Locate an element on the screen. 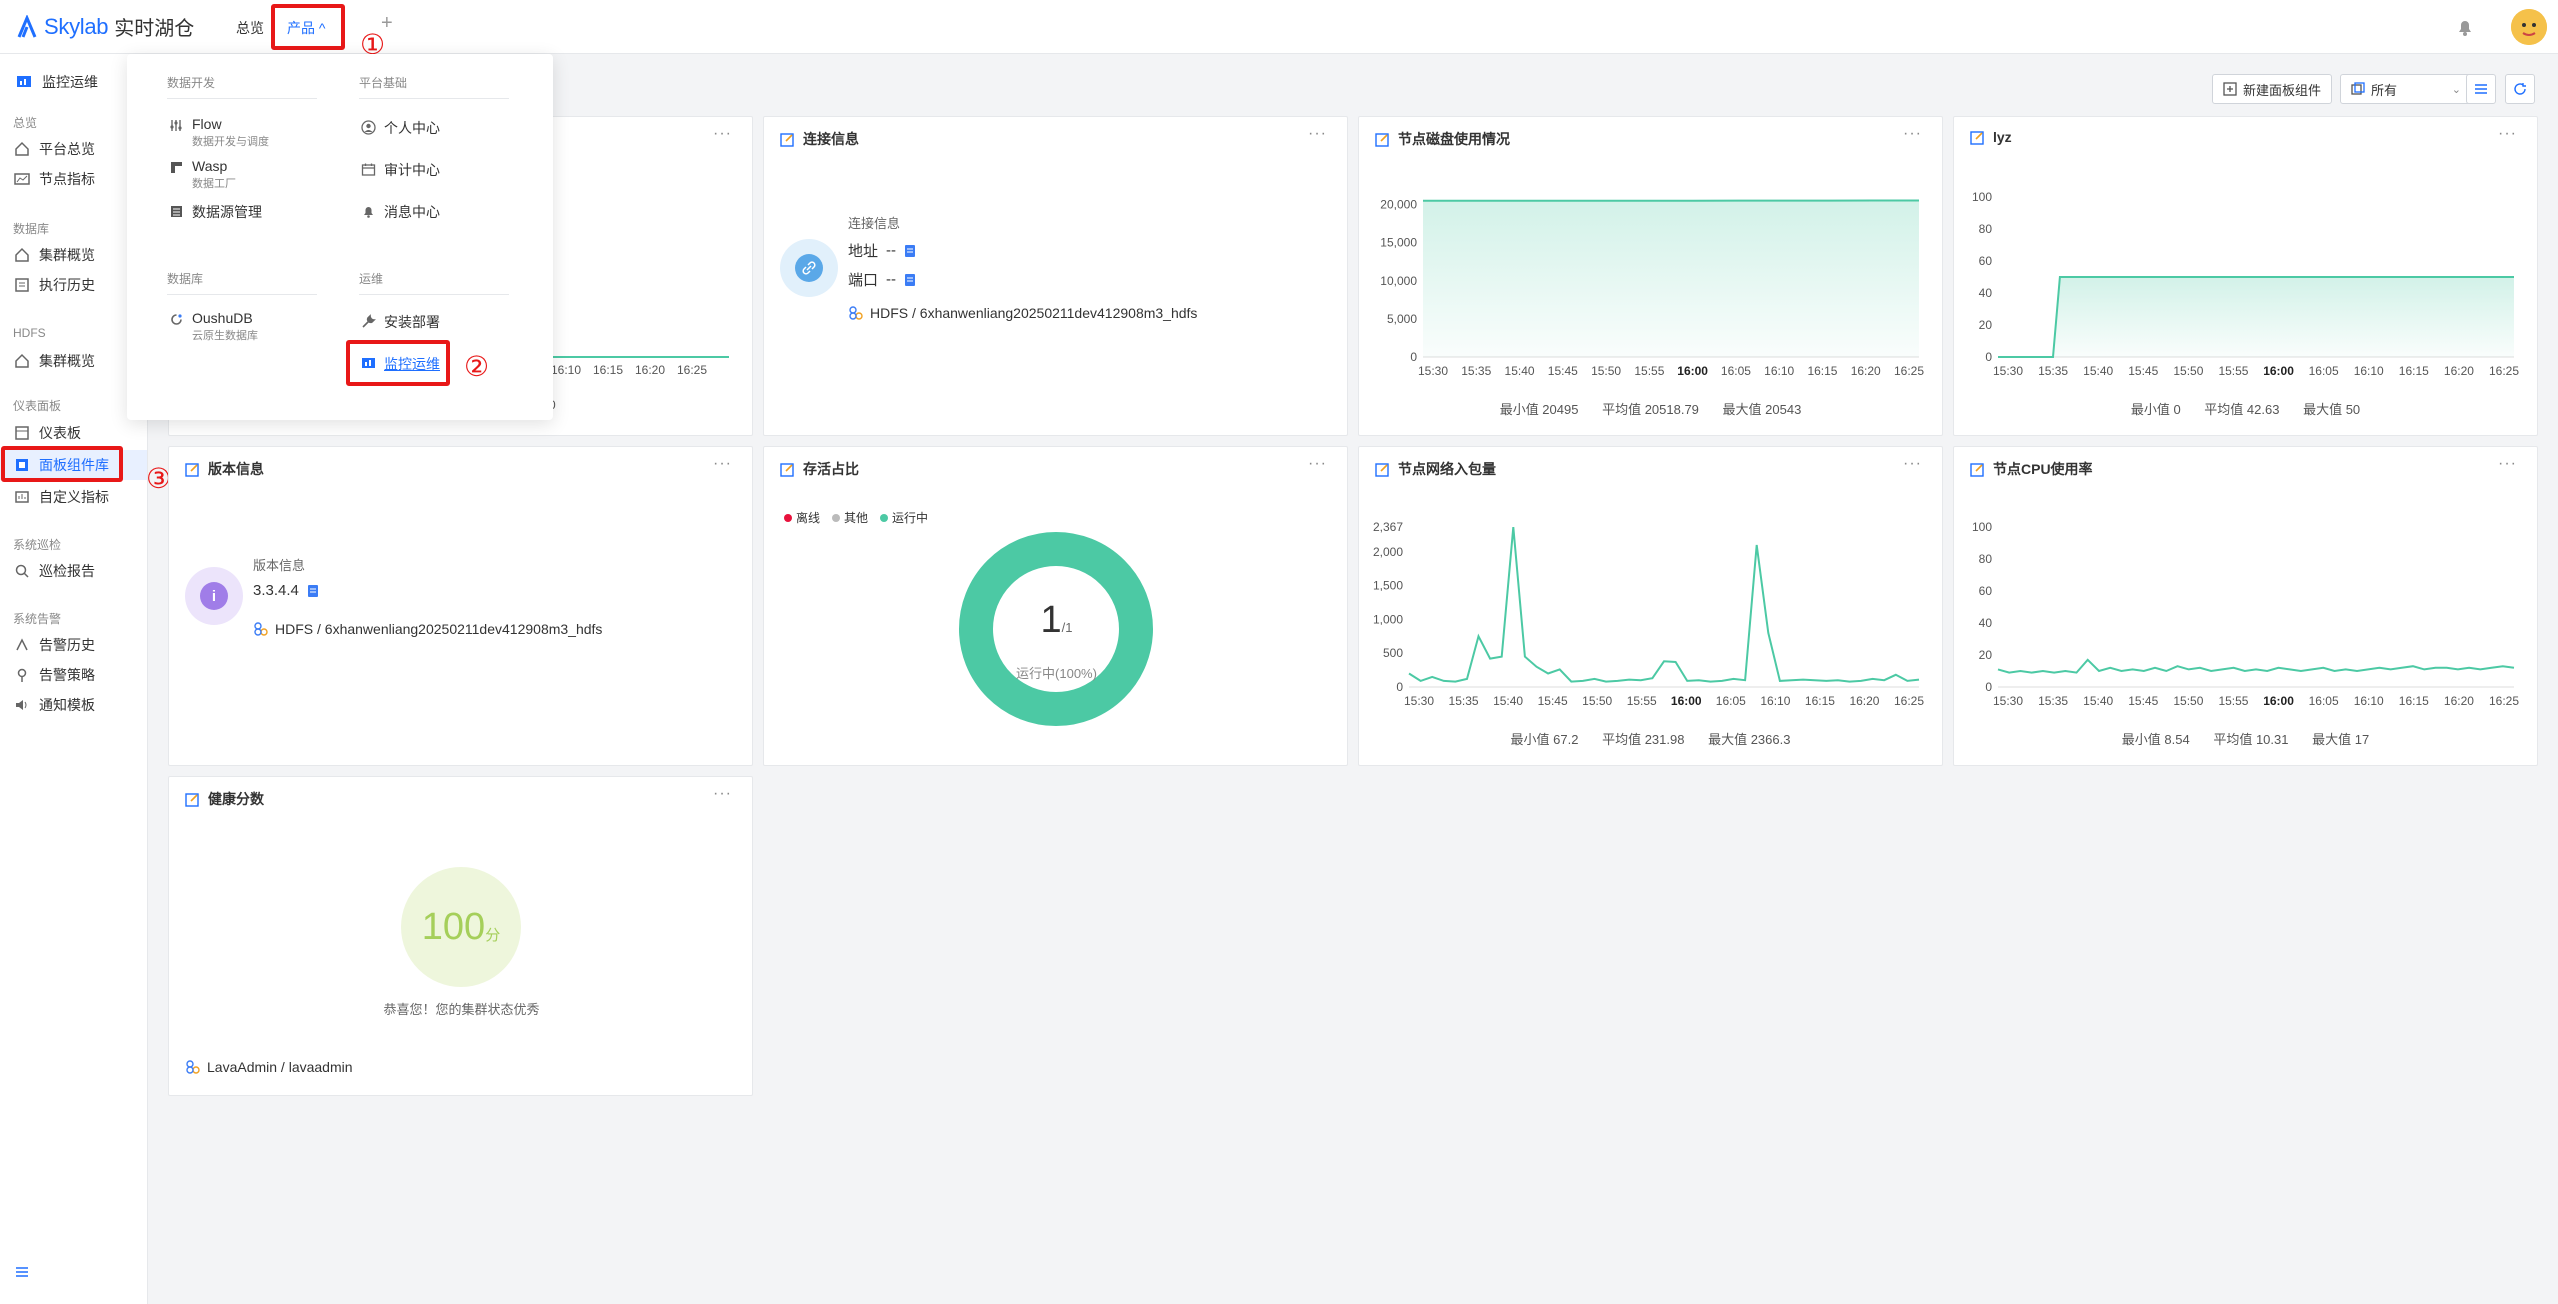  menu-item-wasp: Wasp 数据工厂 is located at coordinates (202, 174).